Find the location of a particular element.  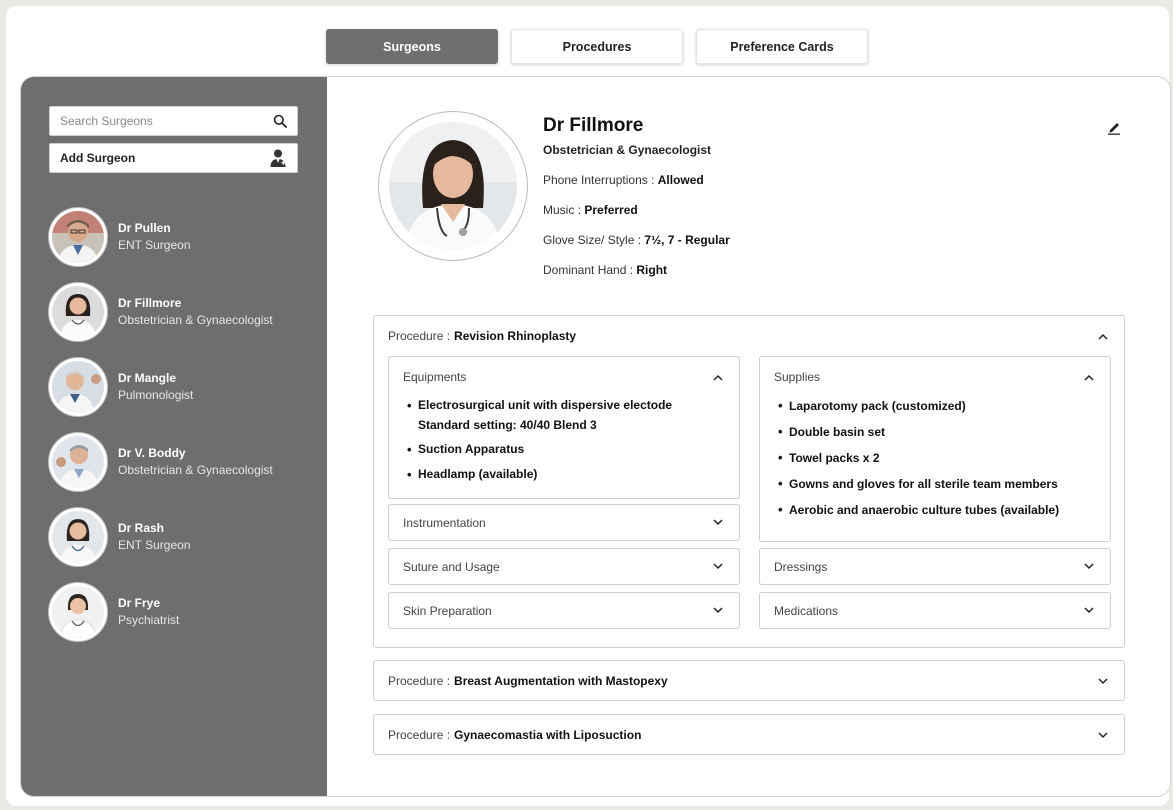

equipments-title: Equipments is located at coordinates (435, 377).